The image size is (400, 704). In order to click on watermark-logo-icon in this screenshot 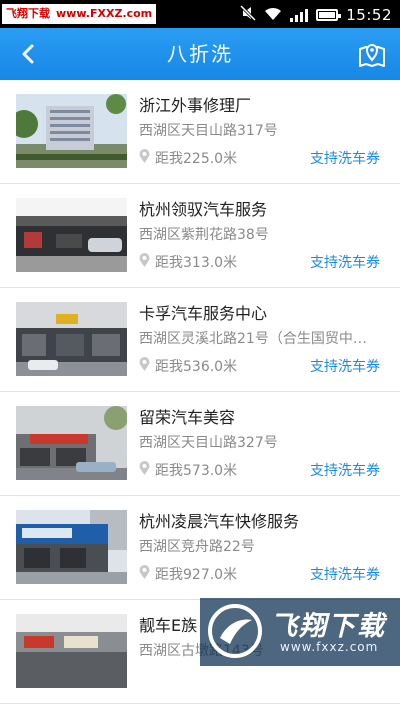, I will do `click(235, 631)`.